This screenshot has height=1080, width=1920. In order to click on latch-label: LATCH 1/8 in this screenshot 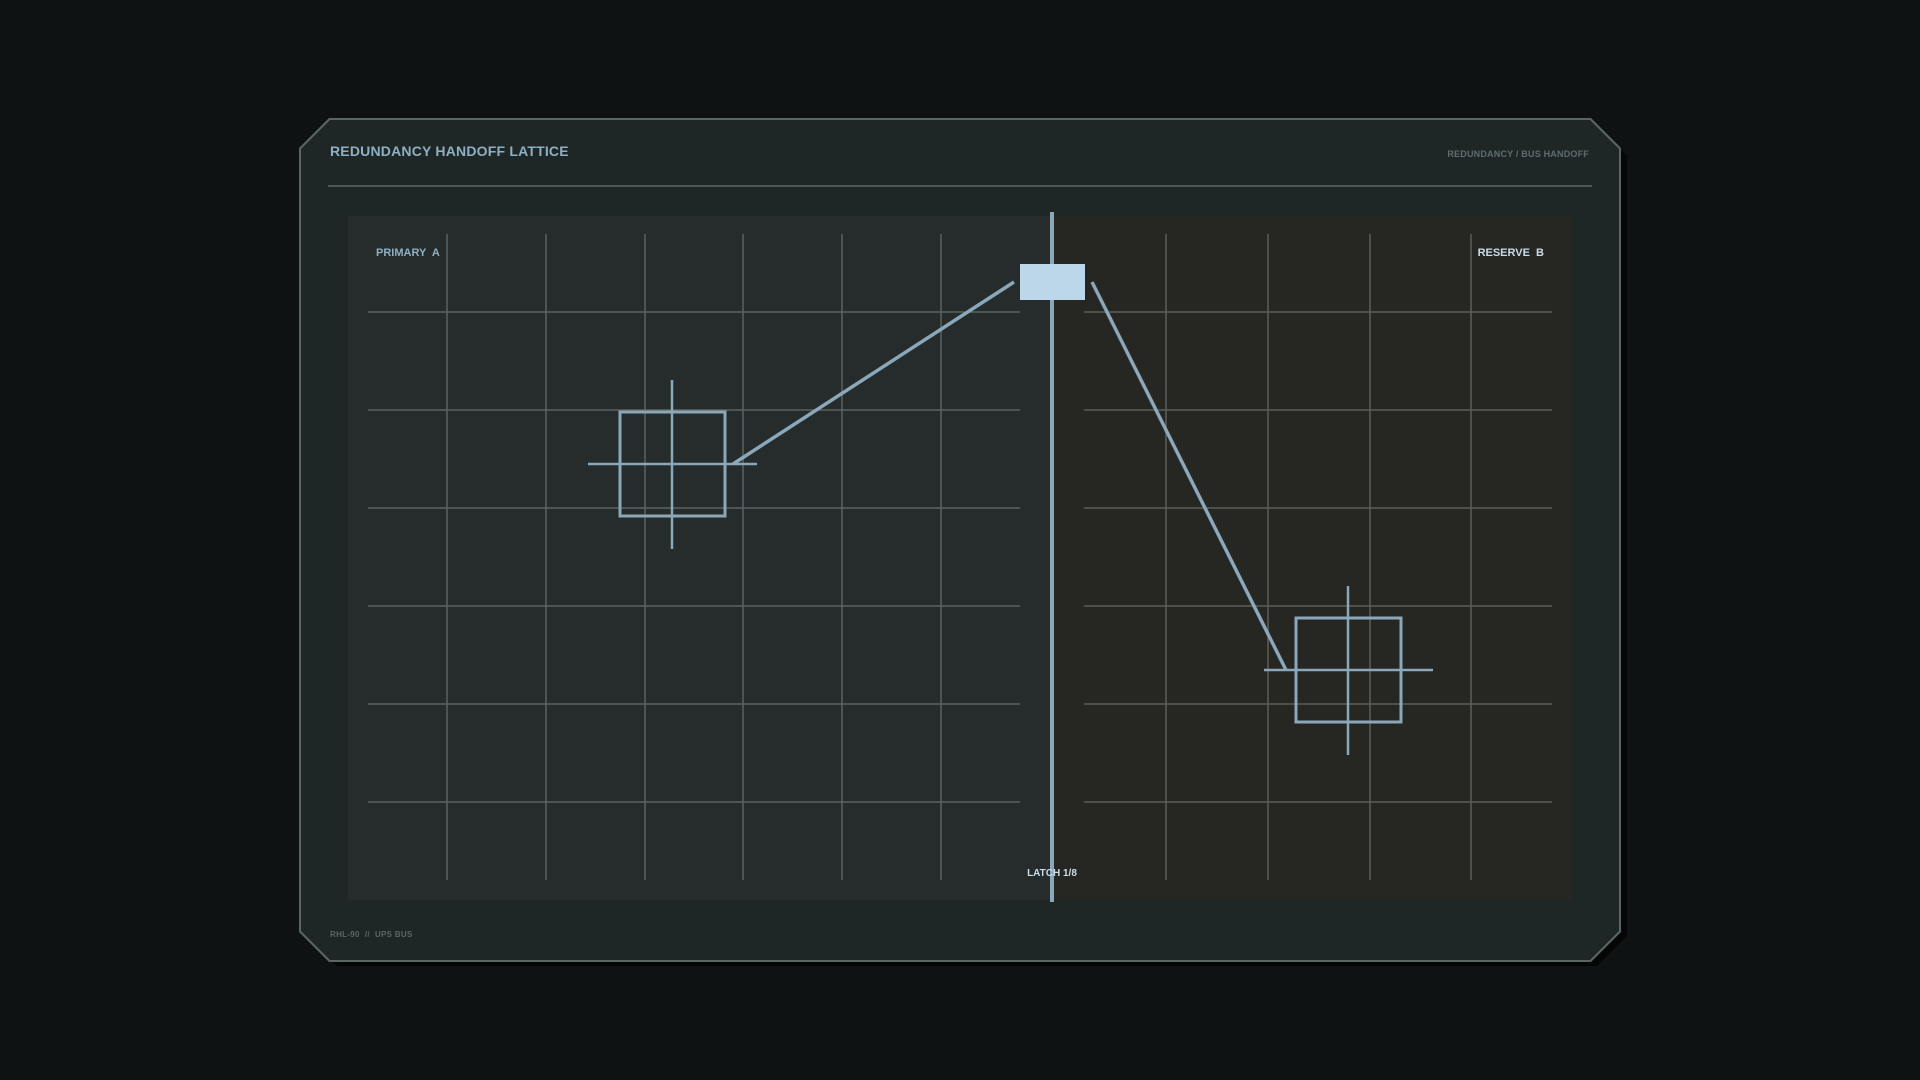, I will do `click(1052, 873)`.